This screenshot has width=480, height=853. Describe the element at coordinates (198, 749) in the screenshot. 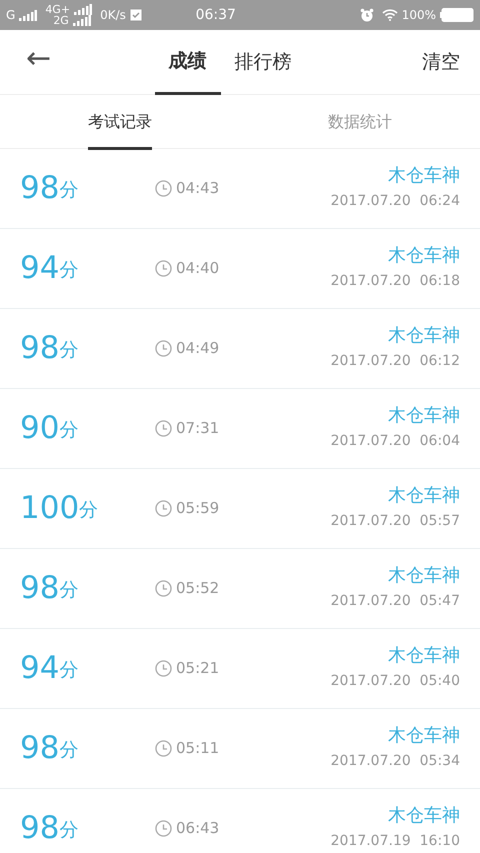

I see `exam-duration: 05:11` at that location.